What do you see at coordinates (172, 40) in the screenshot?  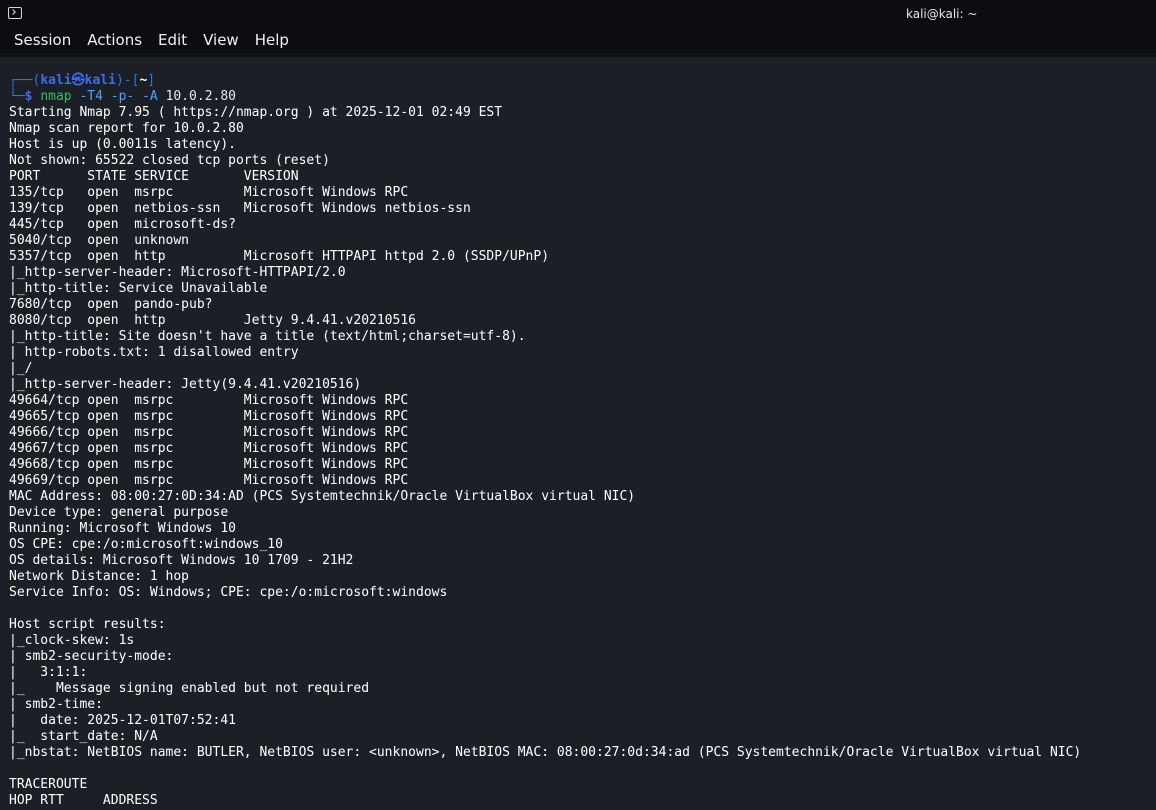 I see `menu-edit: Edit` at bounding box center [172, 40].